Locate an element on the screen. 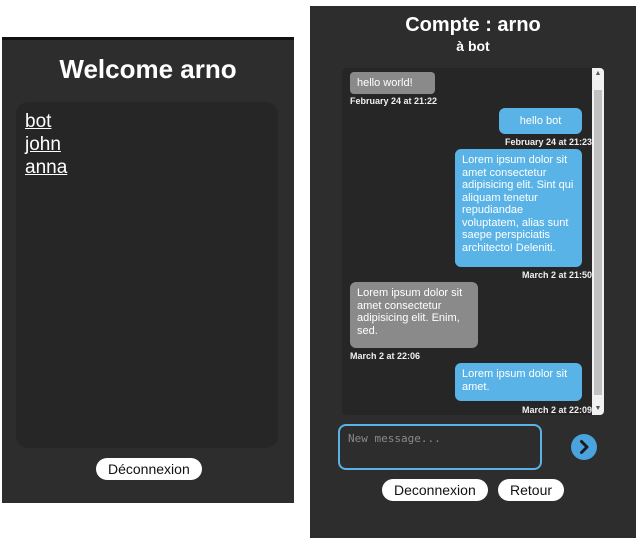 This screenshot has width=642, height=542. chevron-right-circle-icon is located at coordinates (584, 447).